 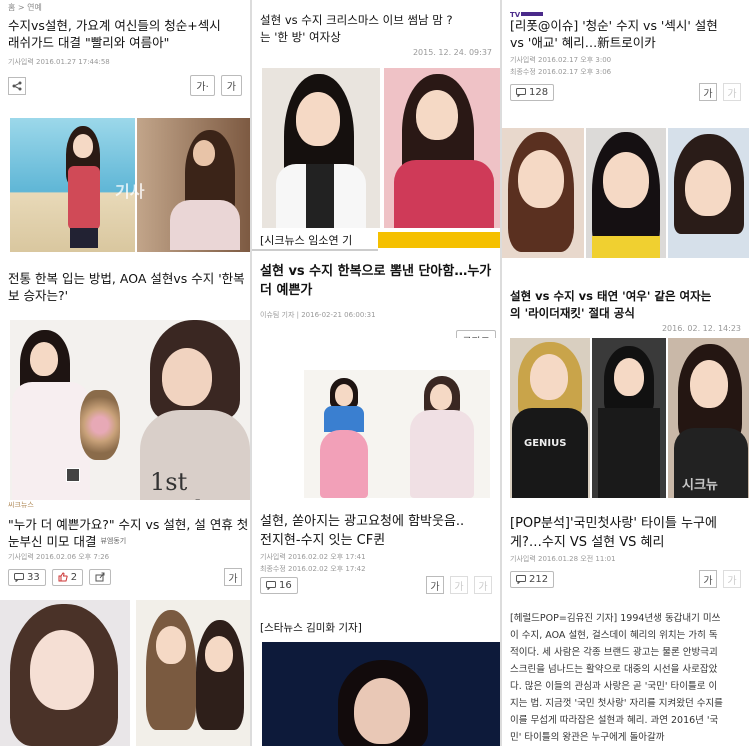 I want to click on article-body-line: 다. 많은 이들의 관심과 사랑은 곧 '국민' 타이틀로 이, so click(x=614, y=686).